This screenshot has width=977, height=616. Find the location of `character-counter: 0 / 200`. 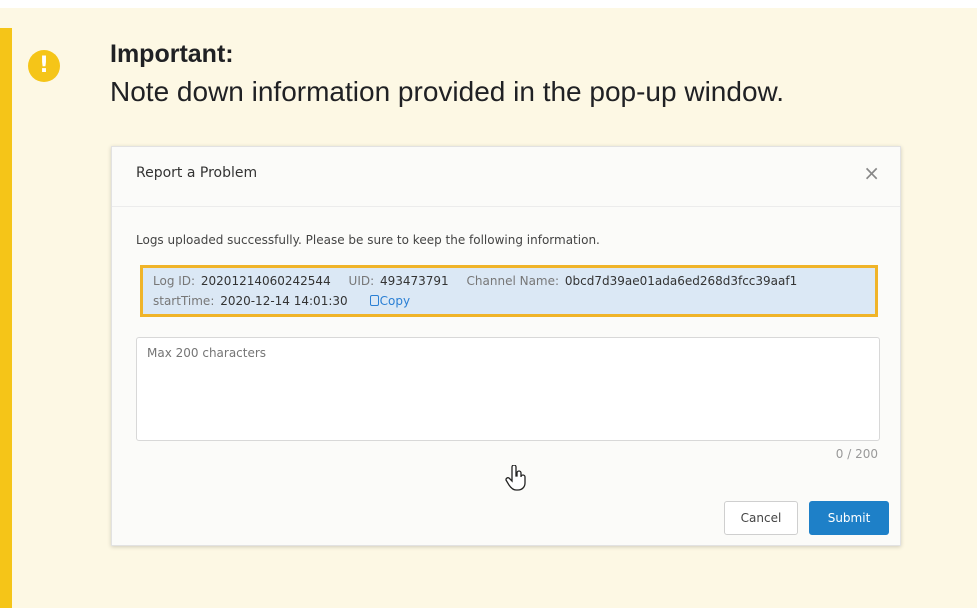

character-counter: 0 / 200 is located at coordinates (856, 454).